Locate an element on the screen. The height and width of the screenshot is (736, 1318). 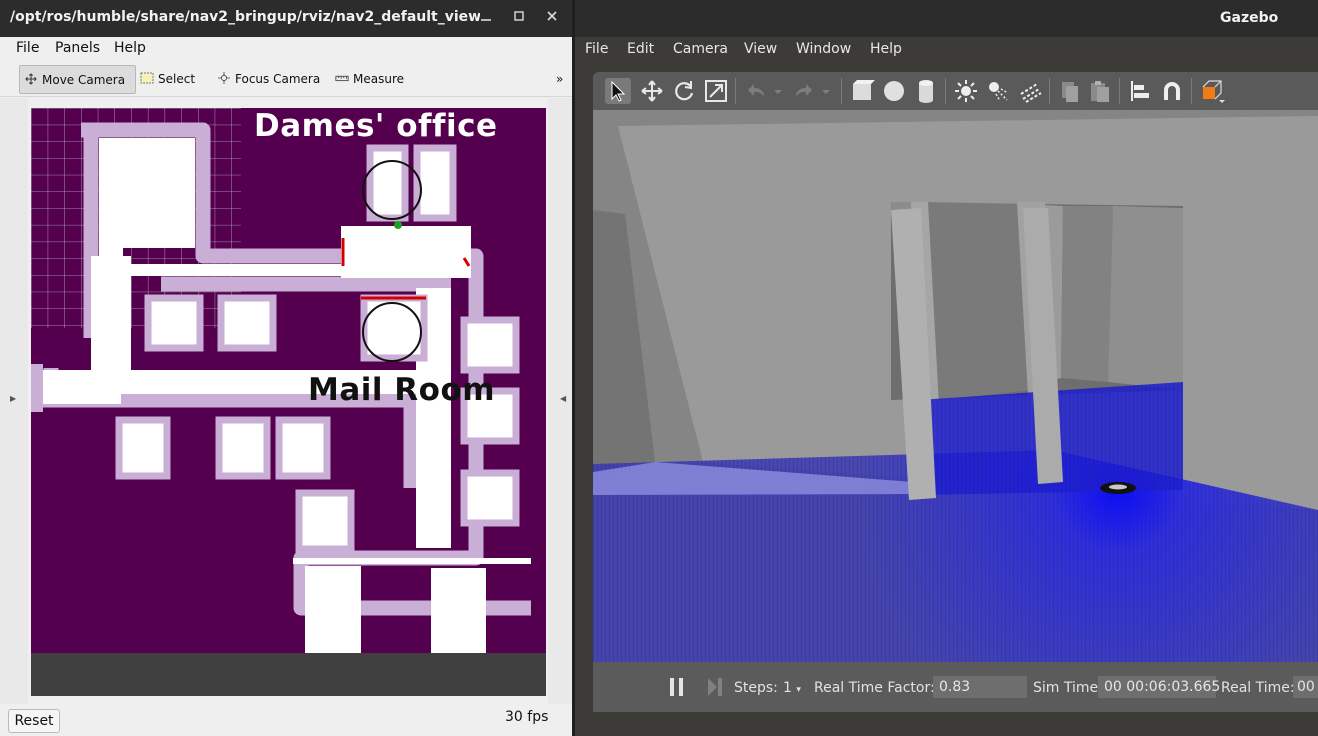
directional-light-button is located at coordinates (1030, 91).